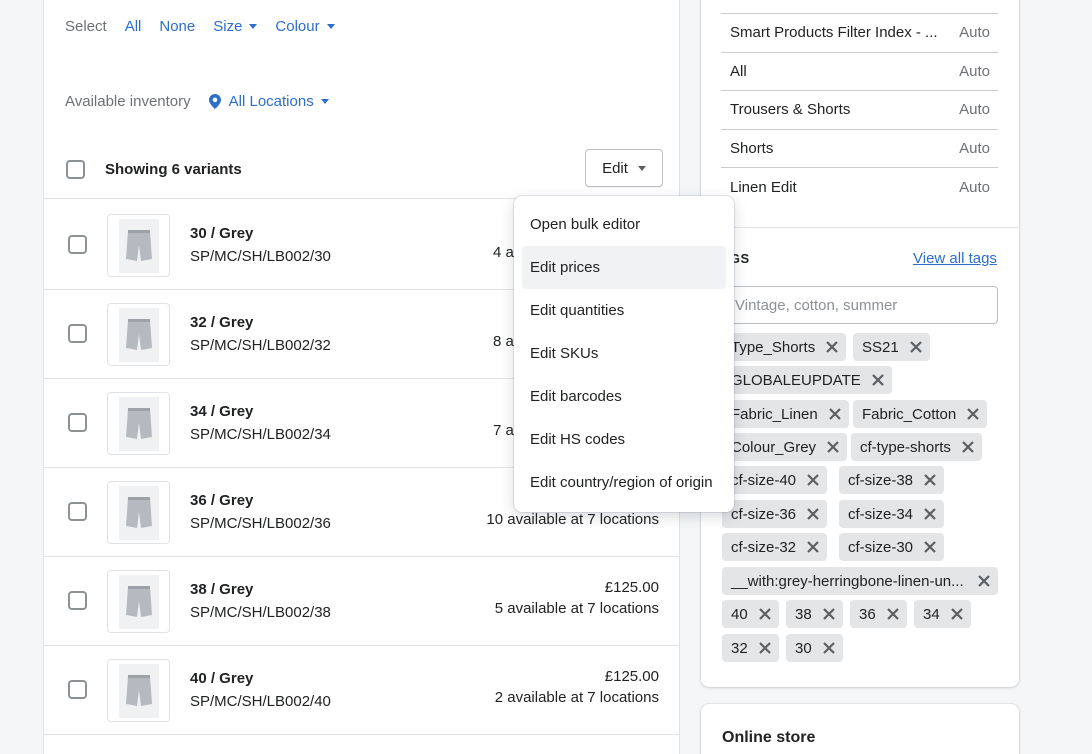 This screenshot has width=1092, height=754. I want to click on view-all-tags-link: View all tags, so click(955, 258).